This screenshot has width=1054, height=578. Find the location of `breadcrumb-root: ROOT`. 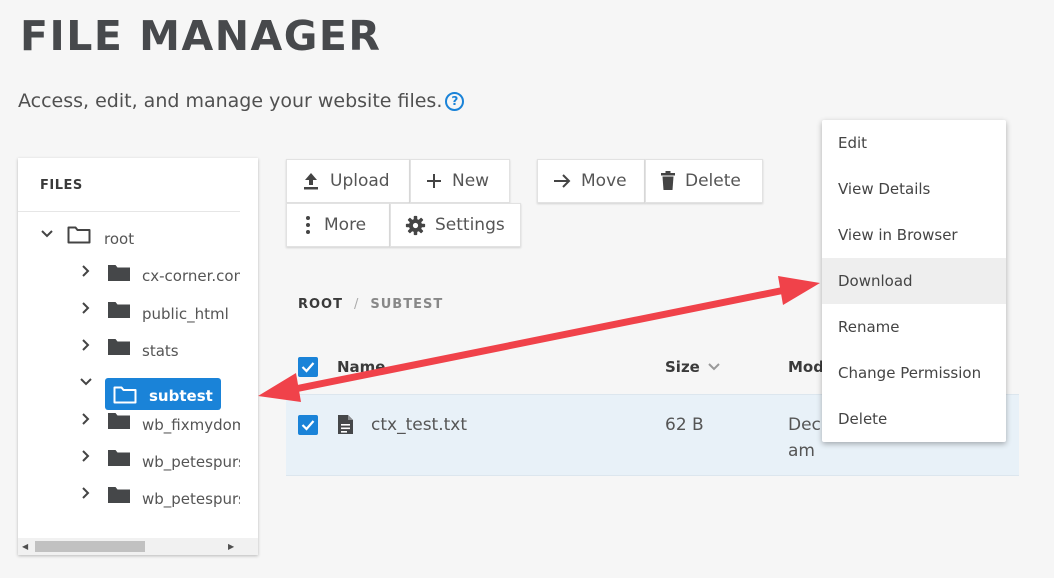

breadcrumb-root: ROOT is located at coordinates (320, 304).